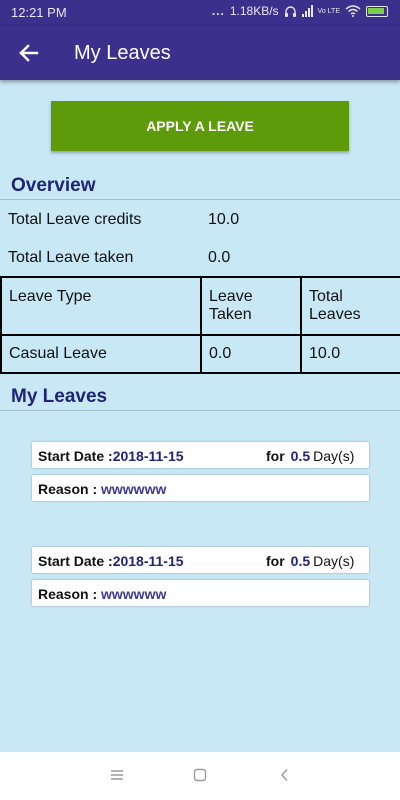 The image size is (400, 800). Describe the element at coordinates (328, 11) in the screenshot. I see `volte-icon: Vo LTE` at that location.